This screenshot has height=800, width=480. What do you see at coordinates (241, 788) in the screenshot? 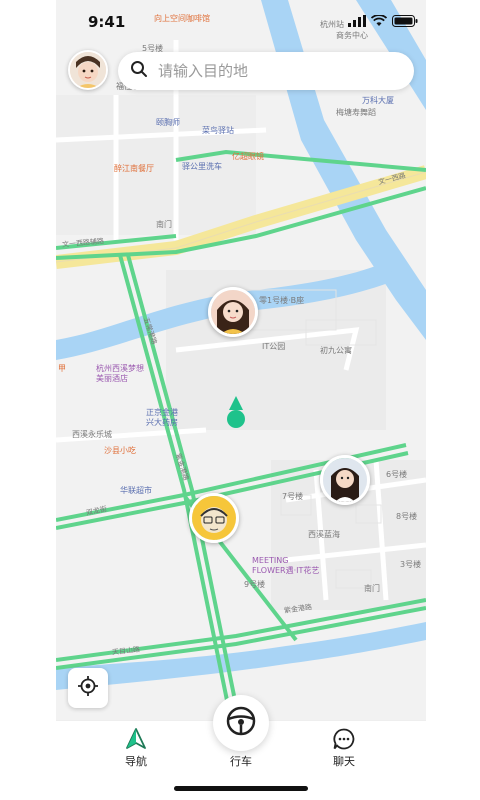
I see `home-indicator` at bounding box center [241, 788].